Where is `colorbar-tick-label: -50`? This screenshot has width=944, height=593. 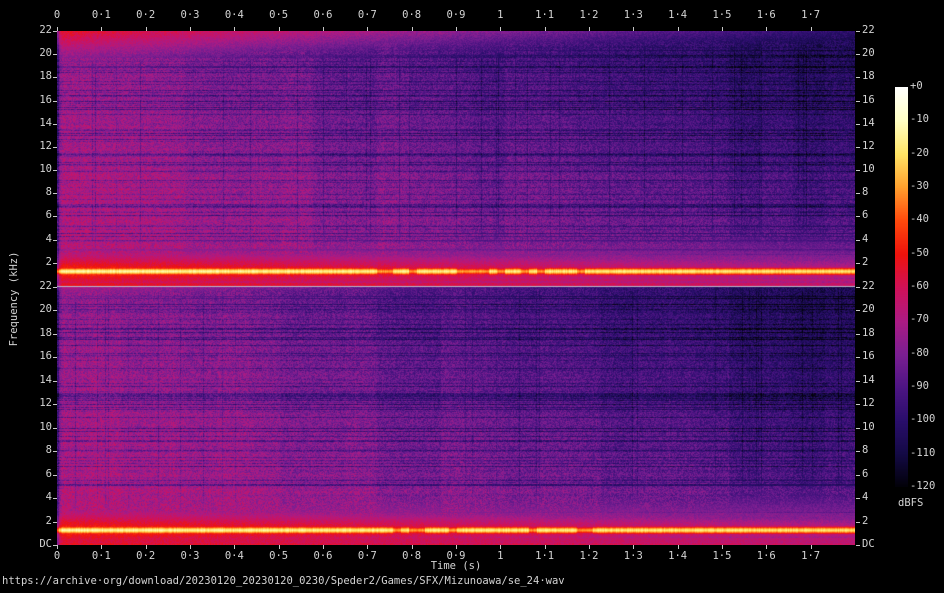 colorbar-tick-label: -50 is located at coordinates (919, 252).